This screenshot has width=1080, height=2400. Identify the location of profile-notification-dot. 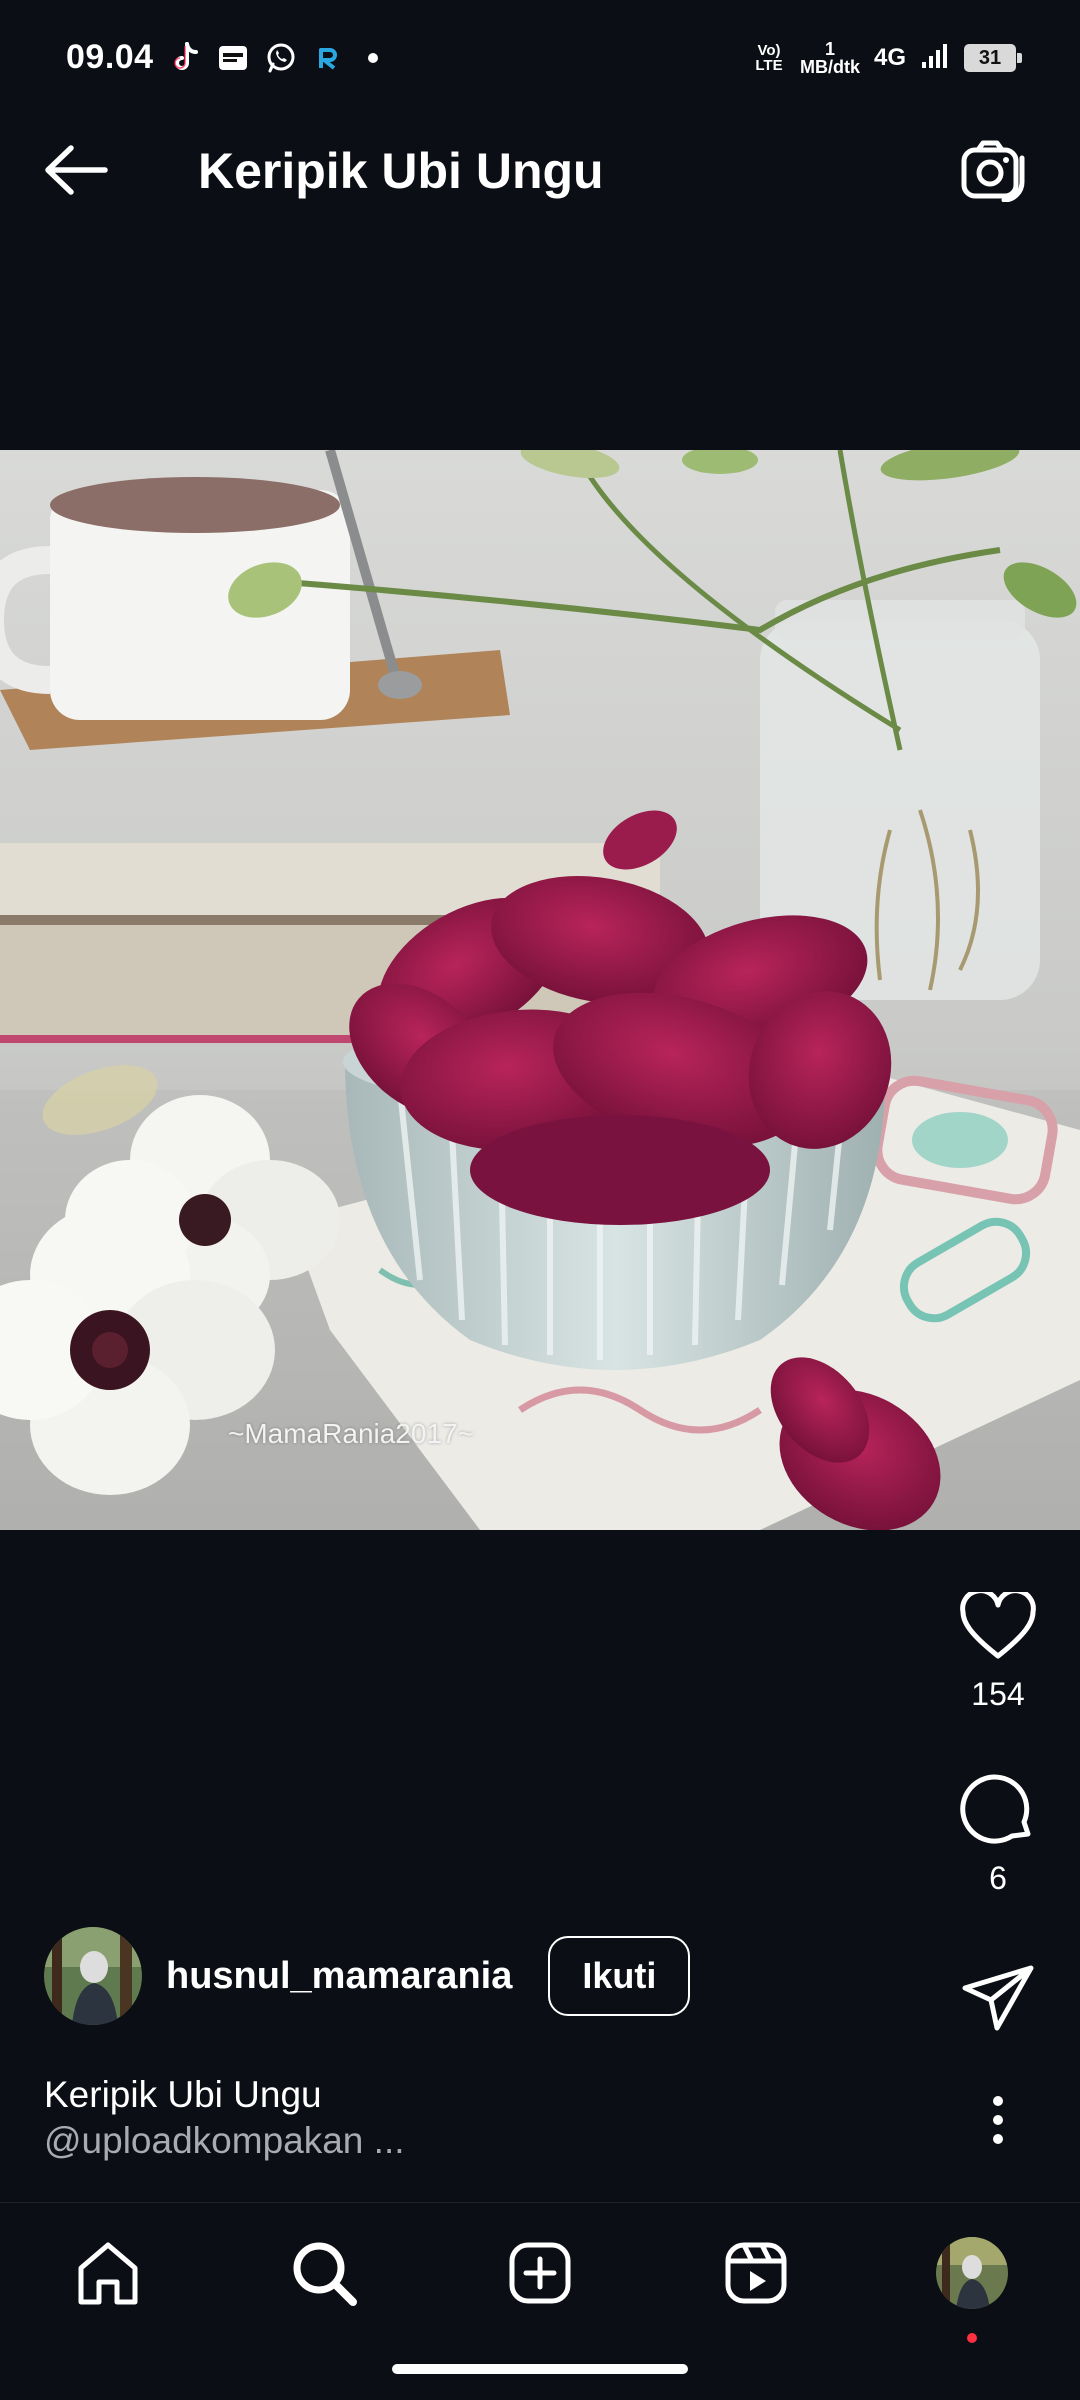
(972, 2338).